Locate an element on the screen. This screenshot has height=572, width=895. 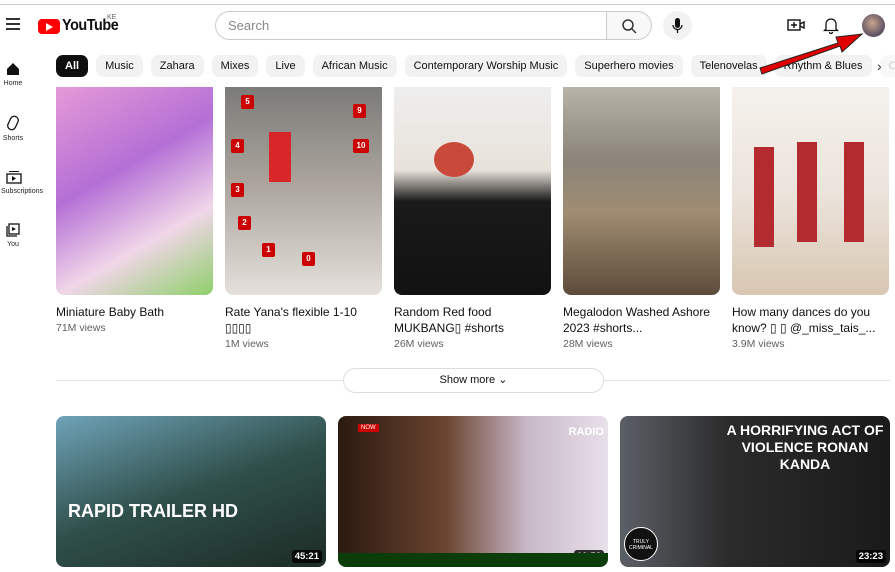
video-thumbnail: RAPID TRAILER HD 45:21 is located at coordinates (191, 491).